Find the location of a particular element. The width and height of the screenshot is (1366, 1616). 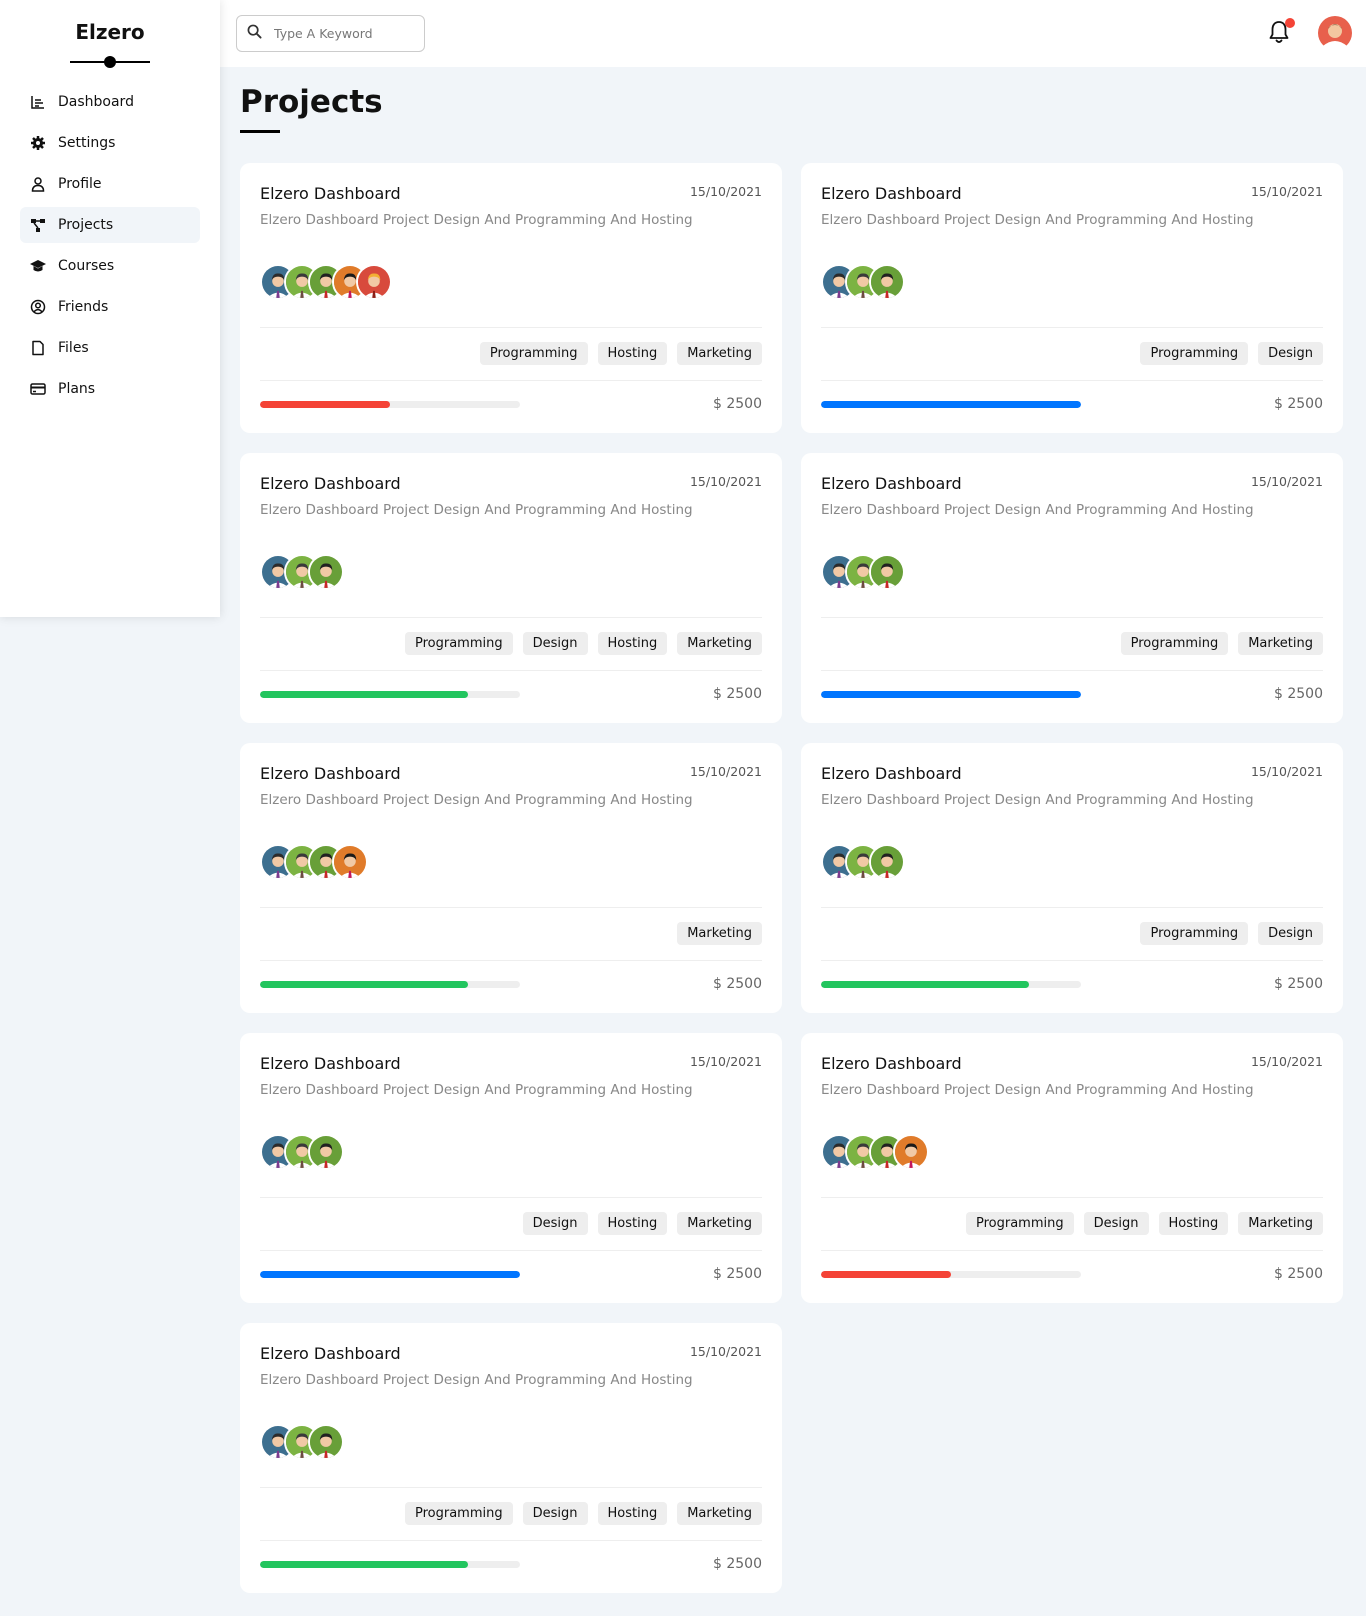

search-icon is located at coordinates (254, 33).